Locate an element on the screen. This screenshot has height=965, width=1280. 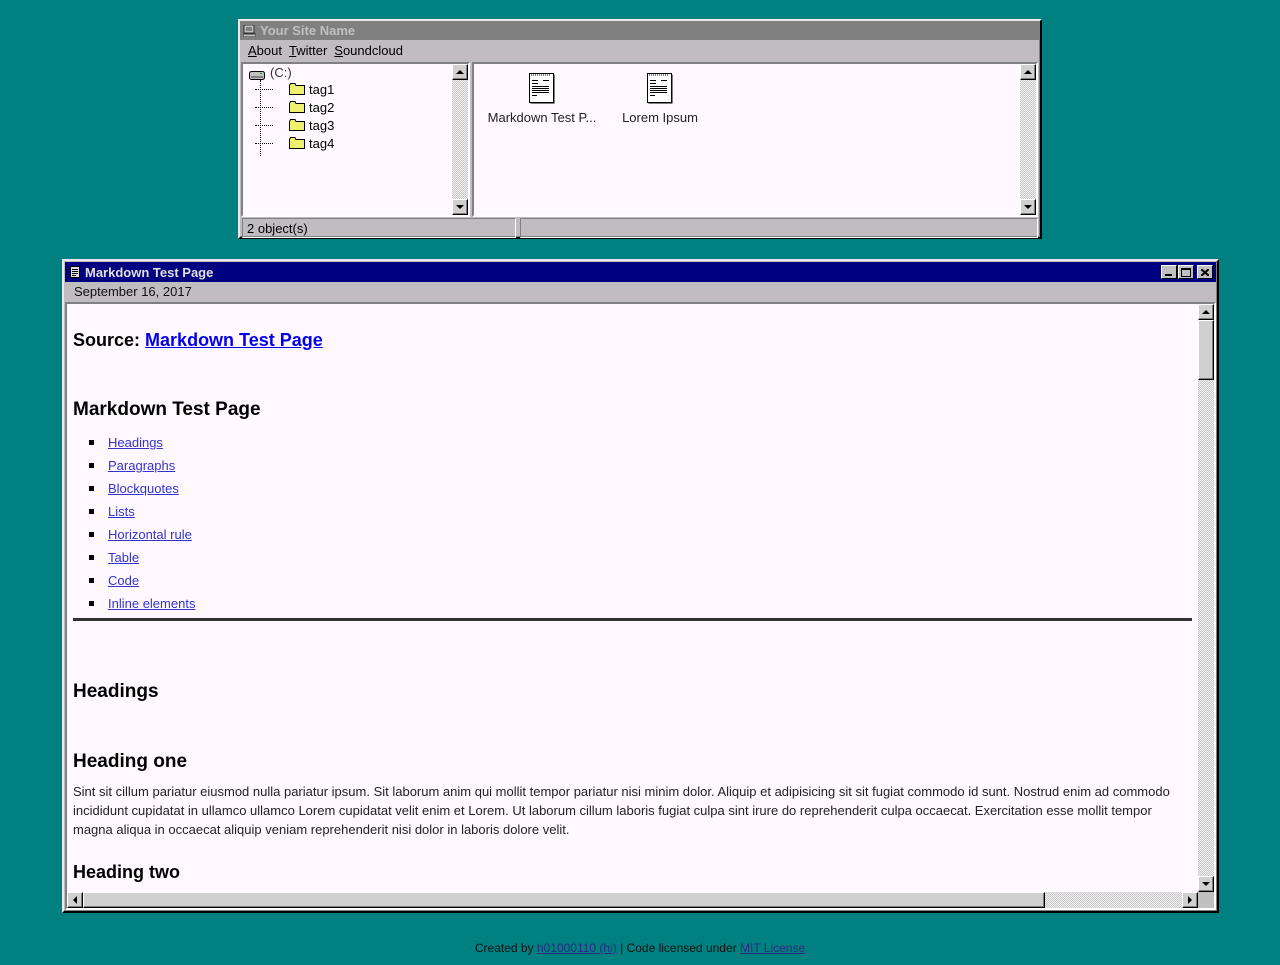
status-right is located at coordinates (779, 228).